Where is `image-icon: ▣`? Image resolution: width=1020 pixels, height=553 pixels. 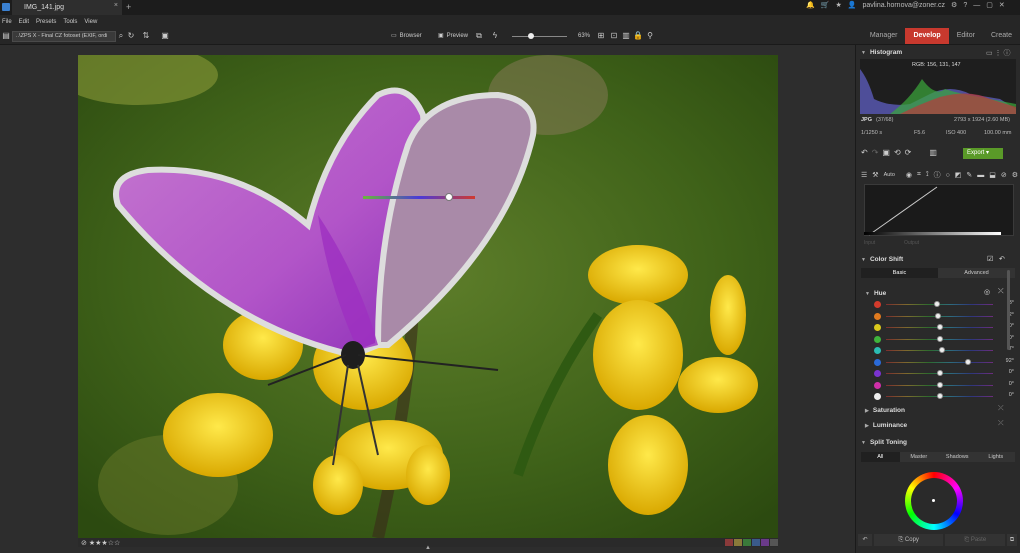
image-icon: ▣ is located at coordinates (886, 152).